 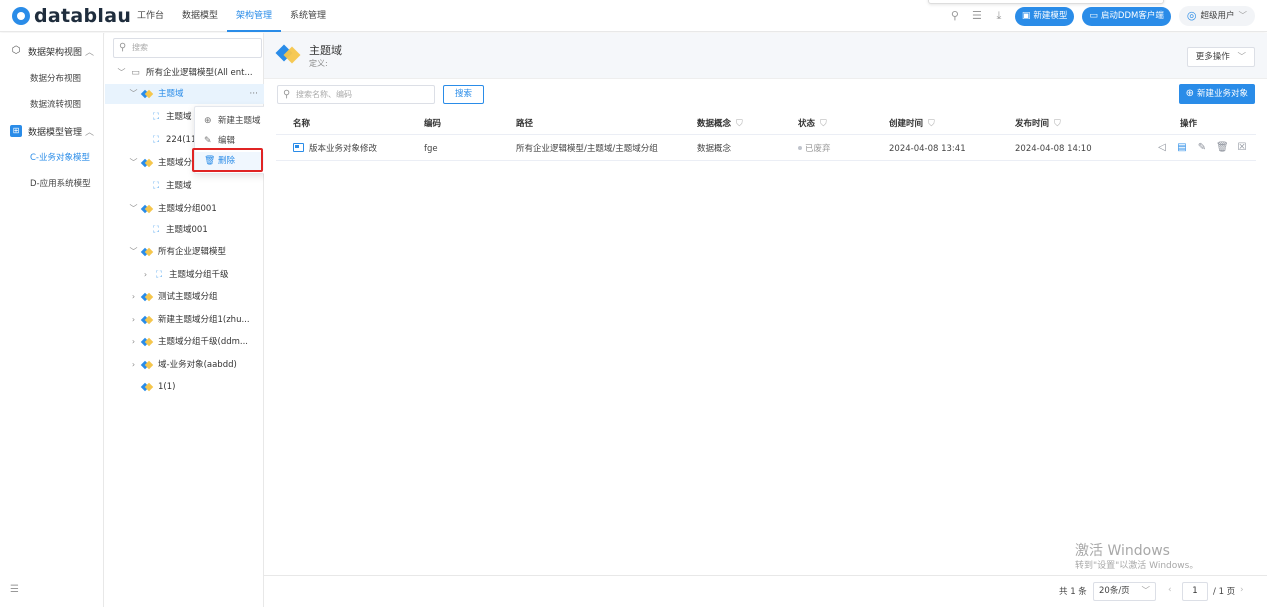 What do you see at coordinates (1170, 590) in the screenshot?
I see `prev-page-icon: ‹` at bounding box center [1170, 590].